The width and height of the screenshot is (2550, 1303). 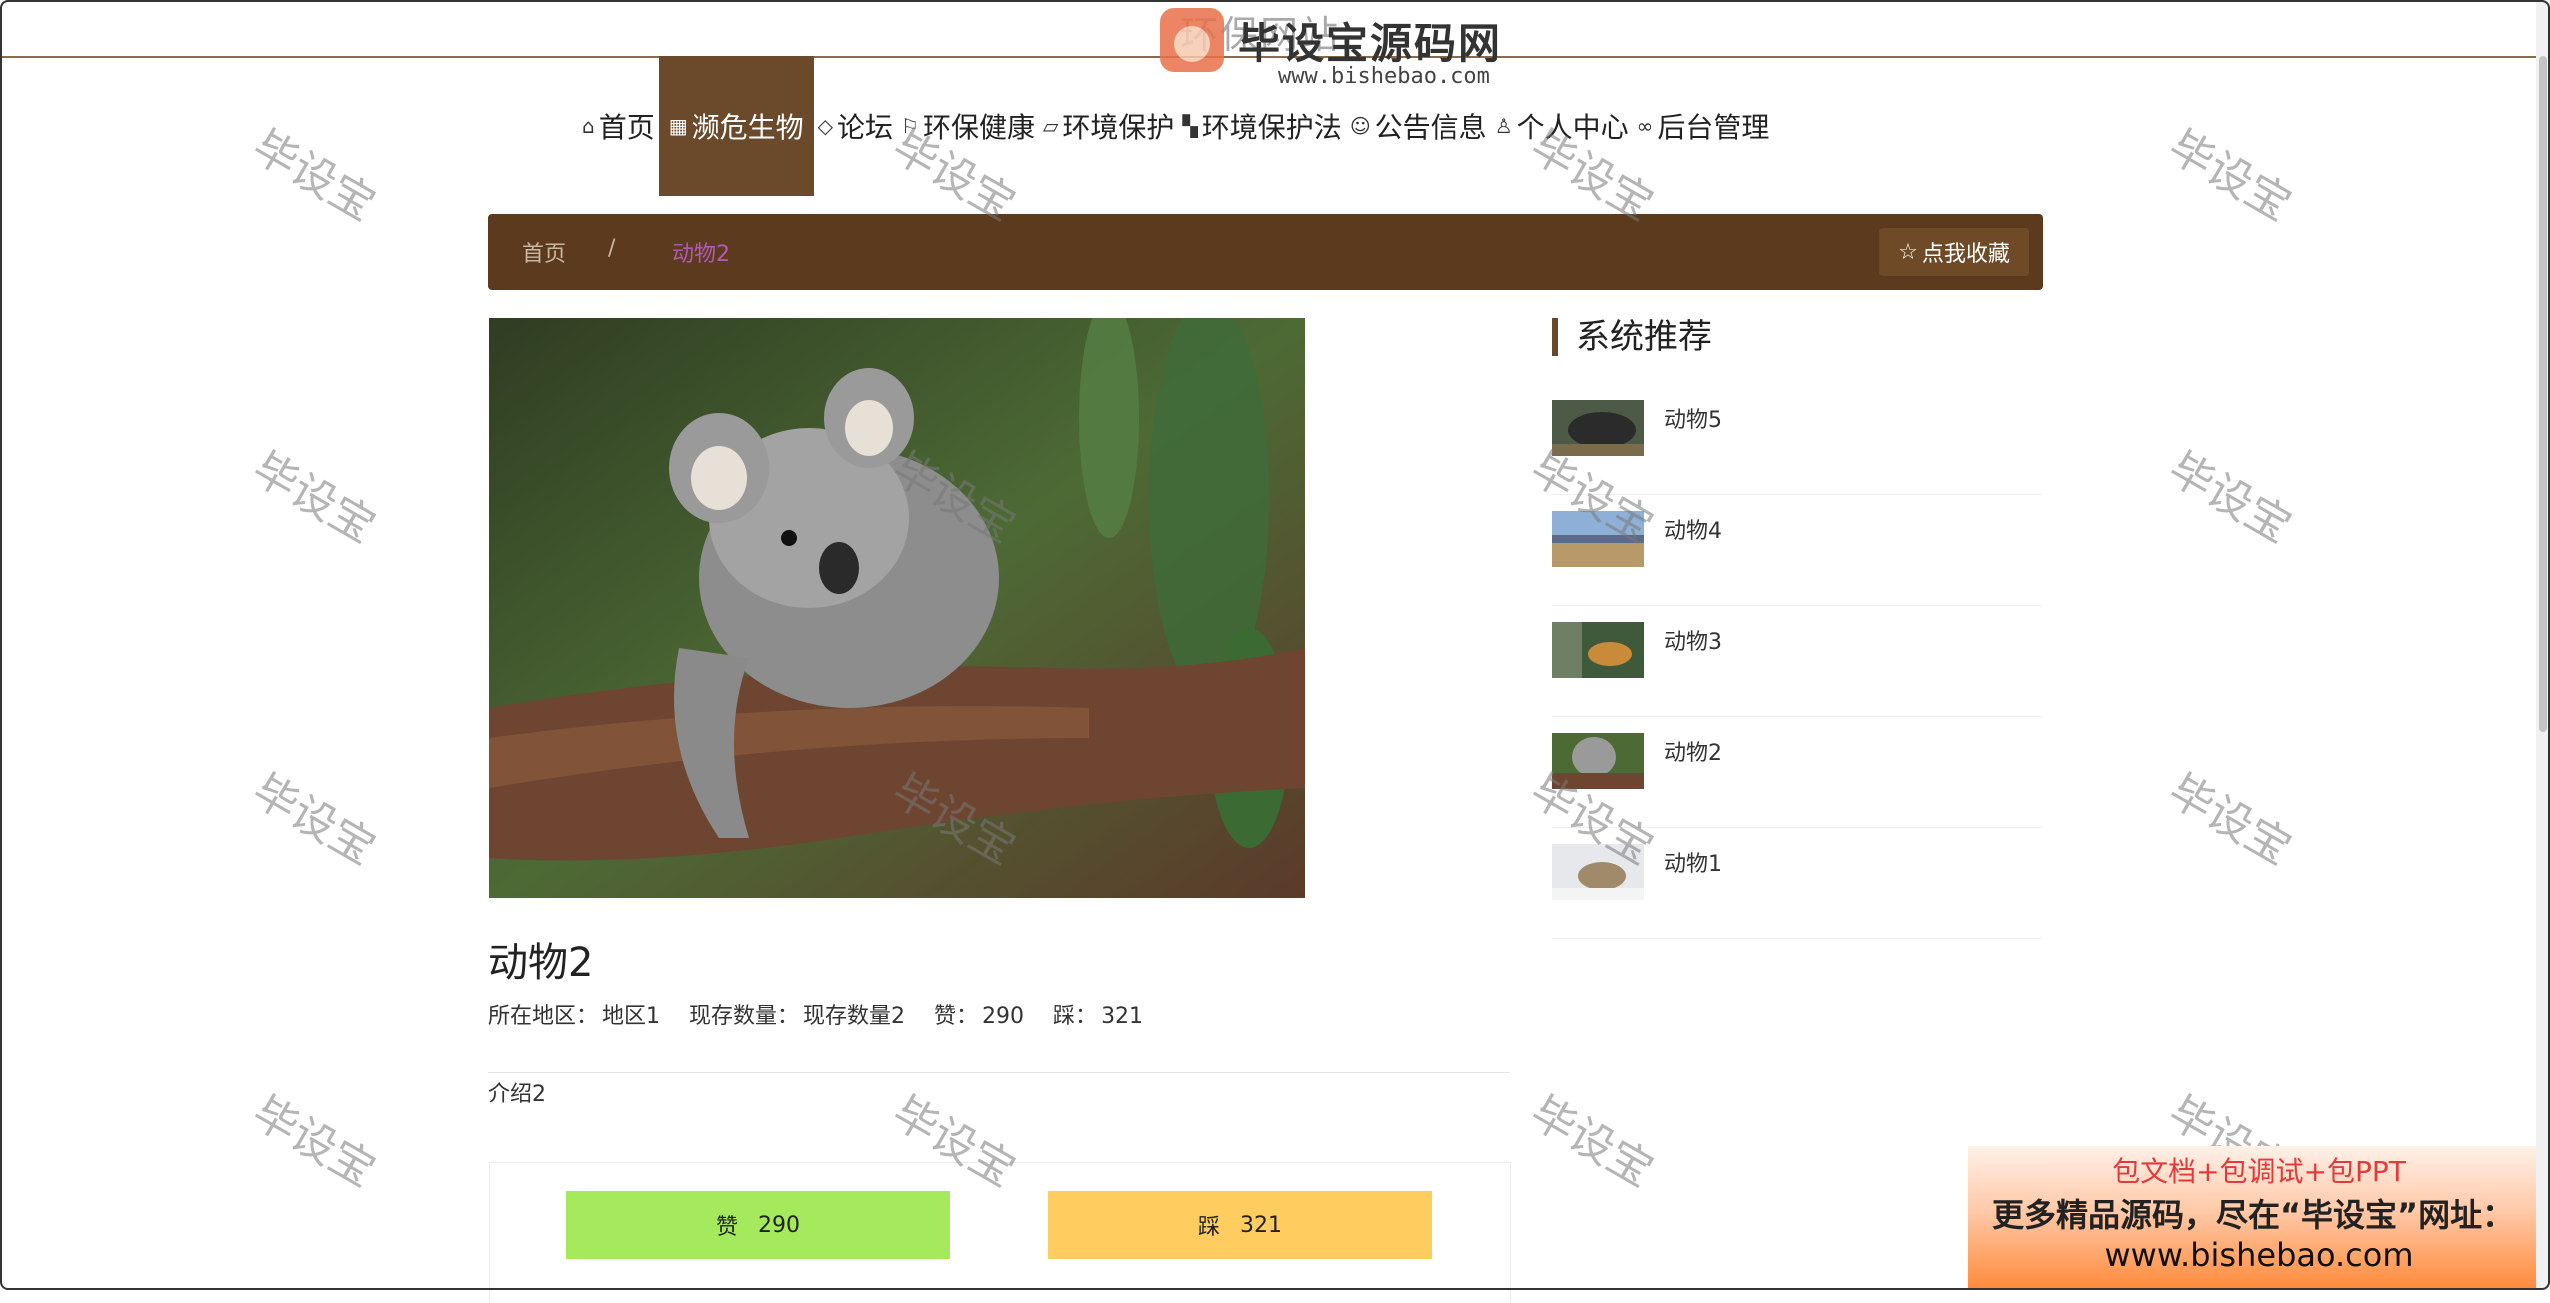 I want to click on animal-title: 动物2, so click(x=541, y=963).